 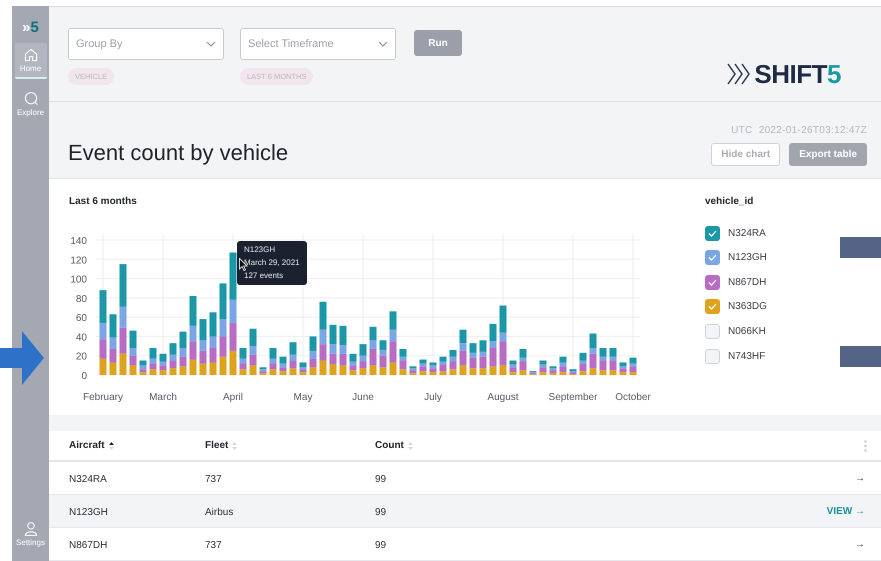 I want to click on nav-item: Explore, so click(x=30, y=104).